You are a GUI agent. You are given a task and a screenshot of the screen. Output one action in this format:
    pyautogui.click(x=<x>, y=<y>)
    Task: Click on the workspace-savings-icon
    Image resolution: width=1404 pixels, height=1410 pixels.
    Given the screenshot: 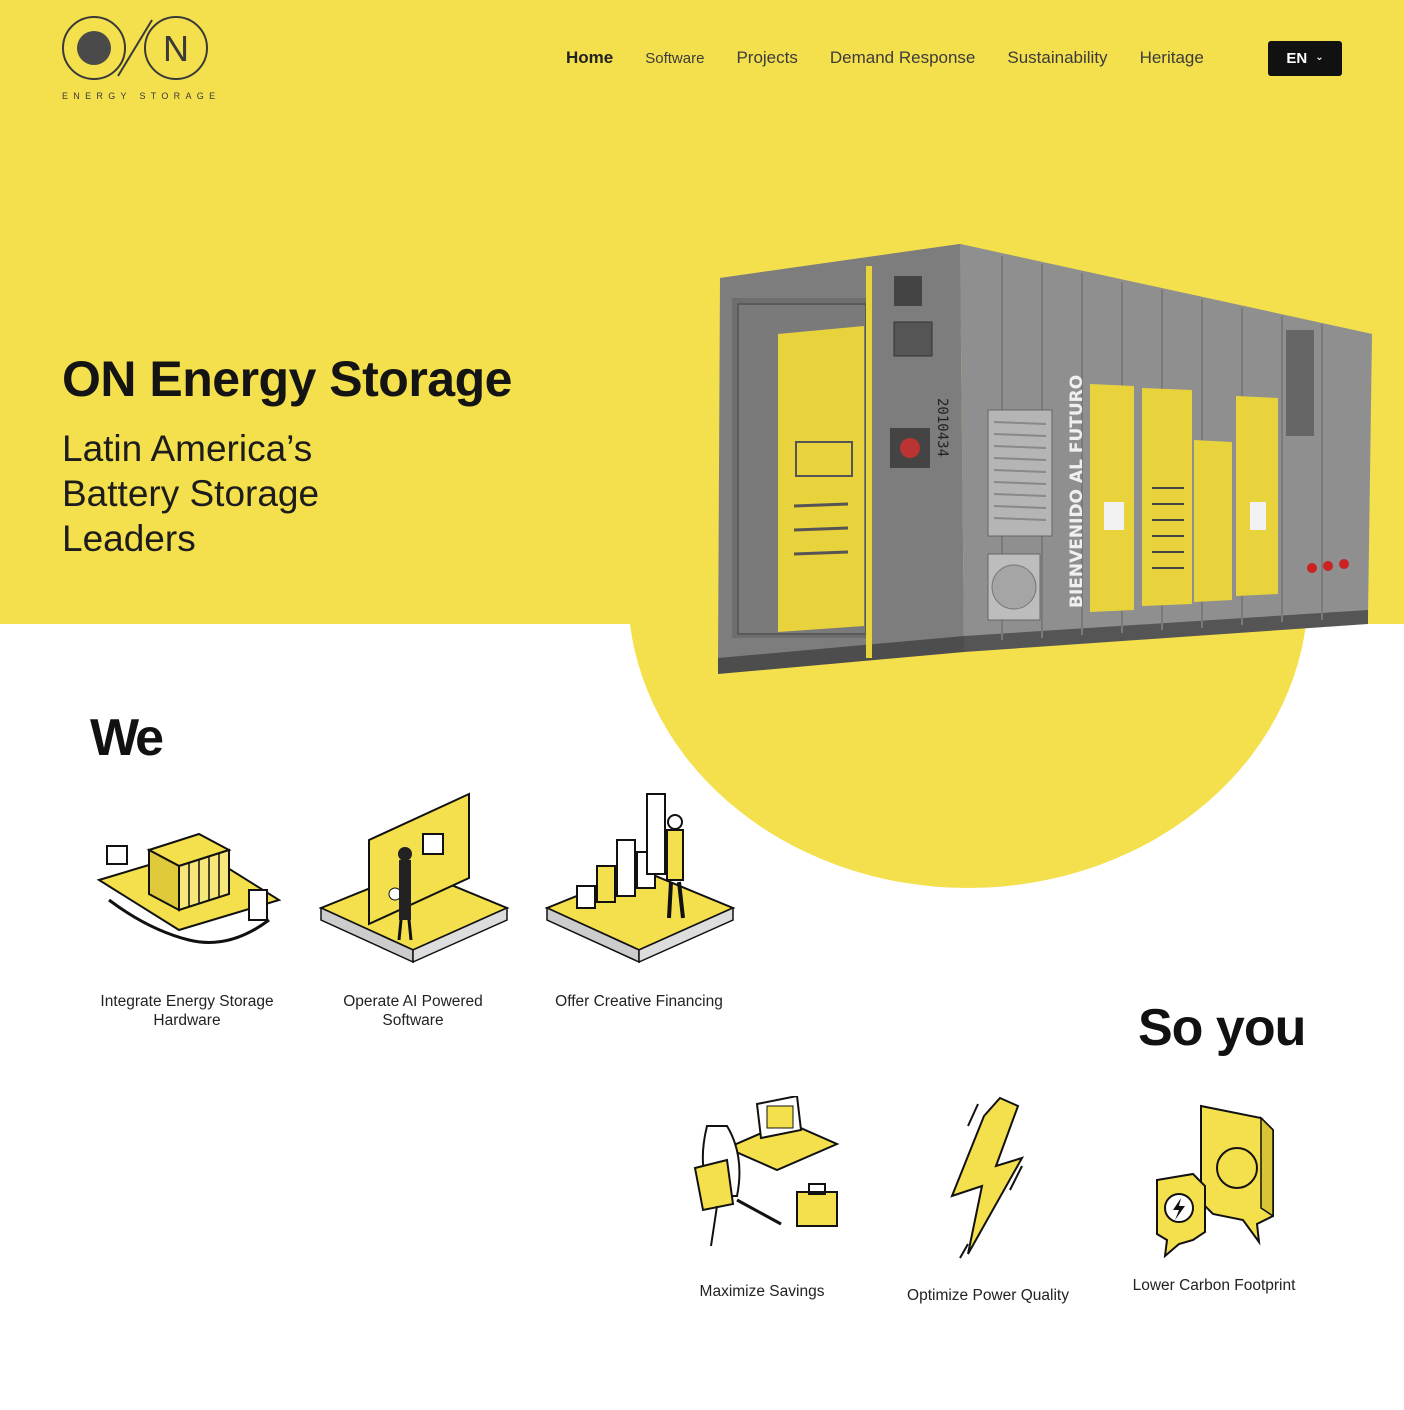 What is the action you would take?
    pyautogui.click(x=766, y=1171)
    